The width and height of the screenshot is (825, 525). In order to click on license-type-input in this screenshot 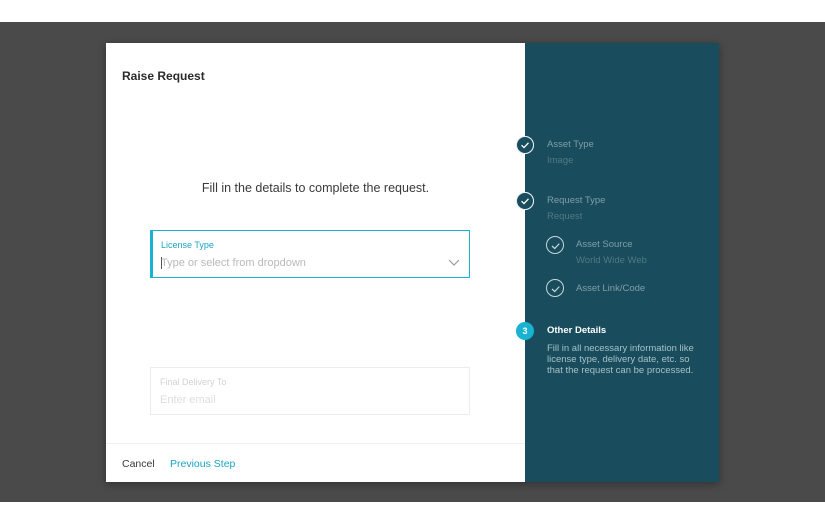, I will do `click(301, 263)`.